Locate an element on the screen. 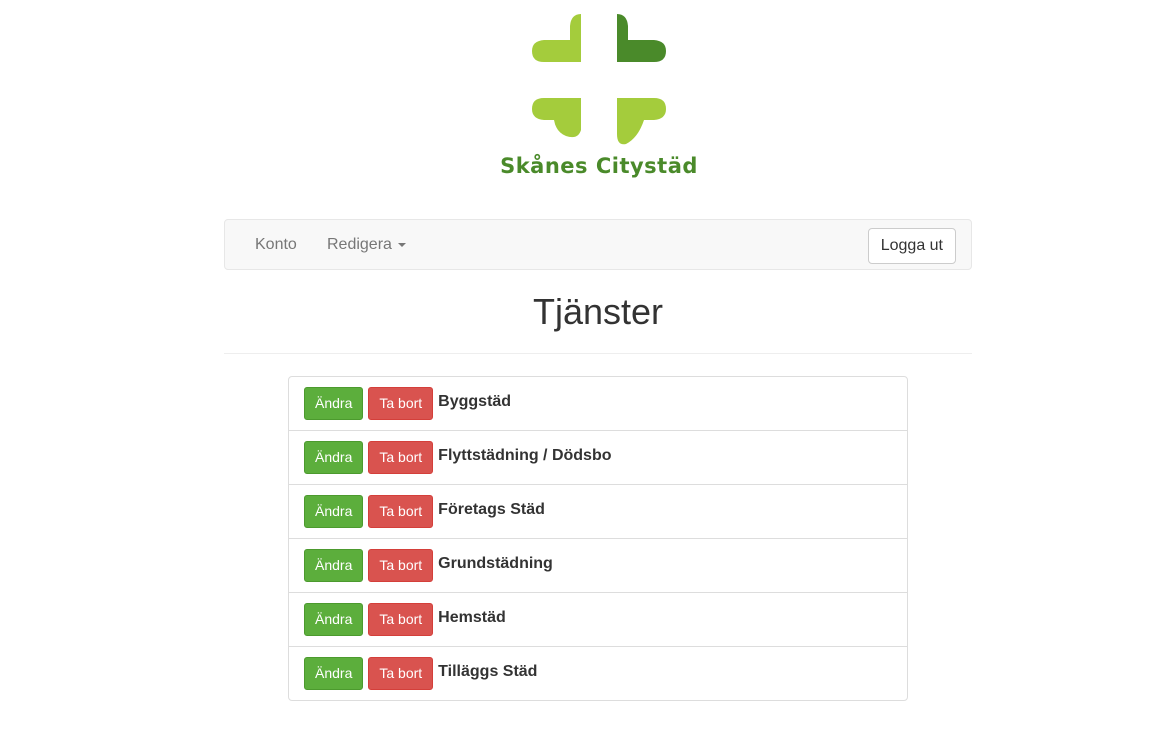 The height and width of the screenshot is (729, 1169). service-name: Hemstäd is located at coordinates (472, 617).